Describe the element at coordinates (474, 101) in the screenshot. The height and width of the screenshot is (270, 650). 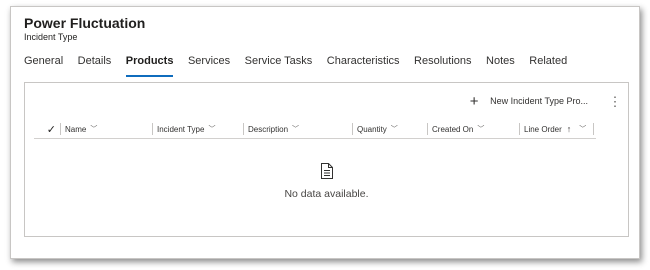
I see `plus-icon: +` at that location.